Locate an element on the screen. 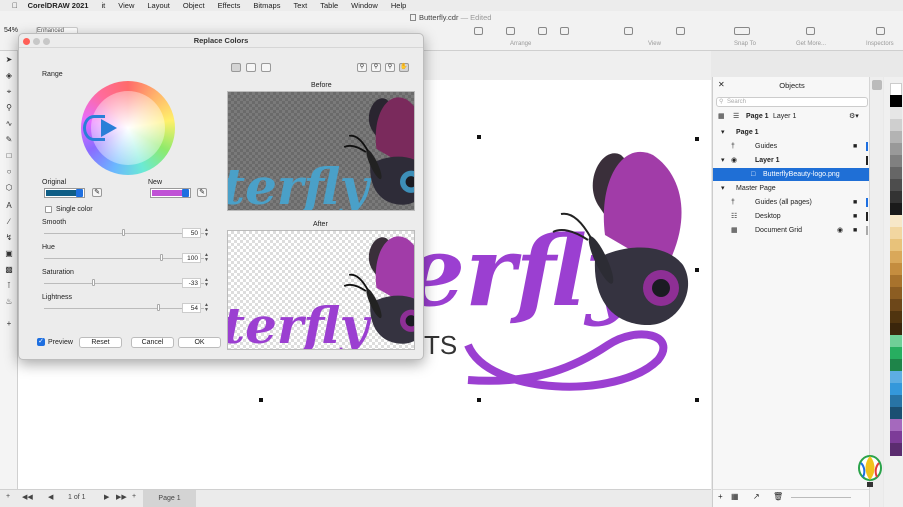  inspectors-icon is located at coordinates (880, 31).